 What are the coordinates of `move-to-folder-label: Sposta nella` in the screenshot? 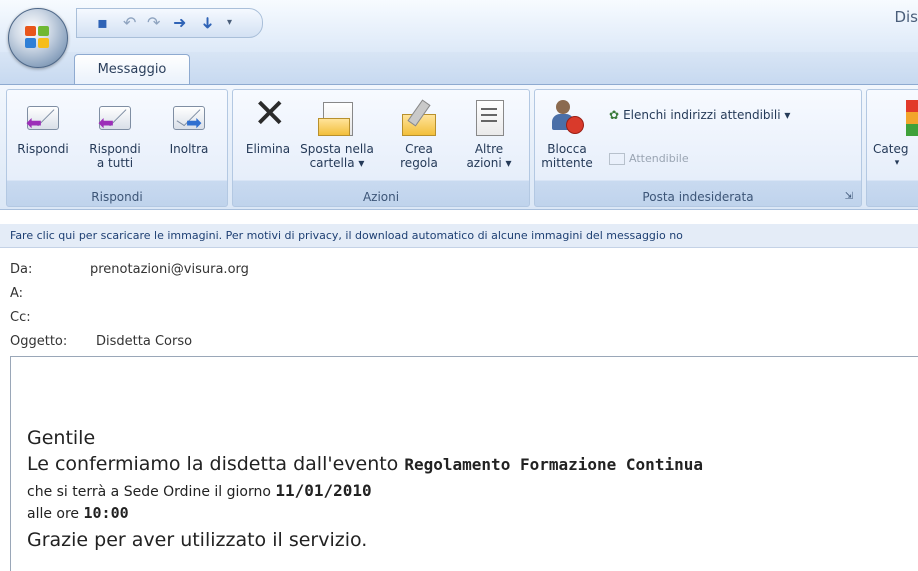 It's located at (337, 149).